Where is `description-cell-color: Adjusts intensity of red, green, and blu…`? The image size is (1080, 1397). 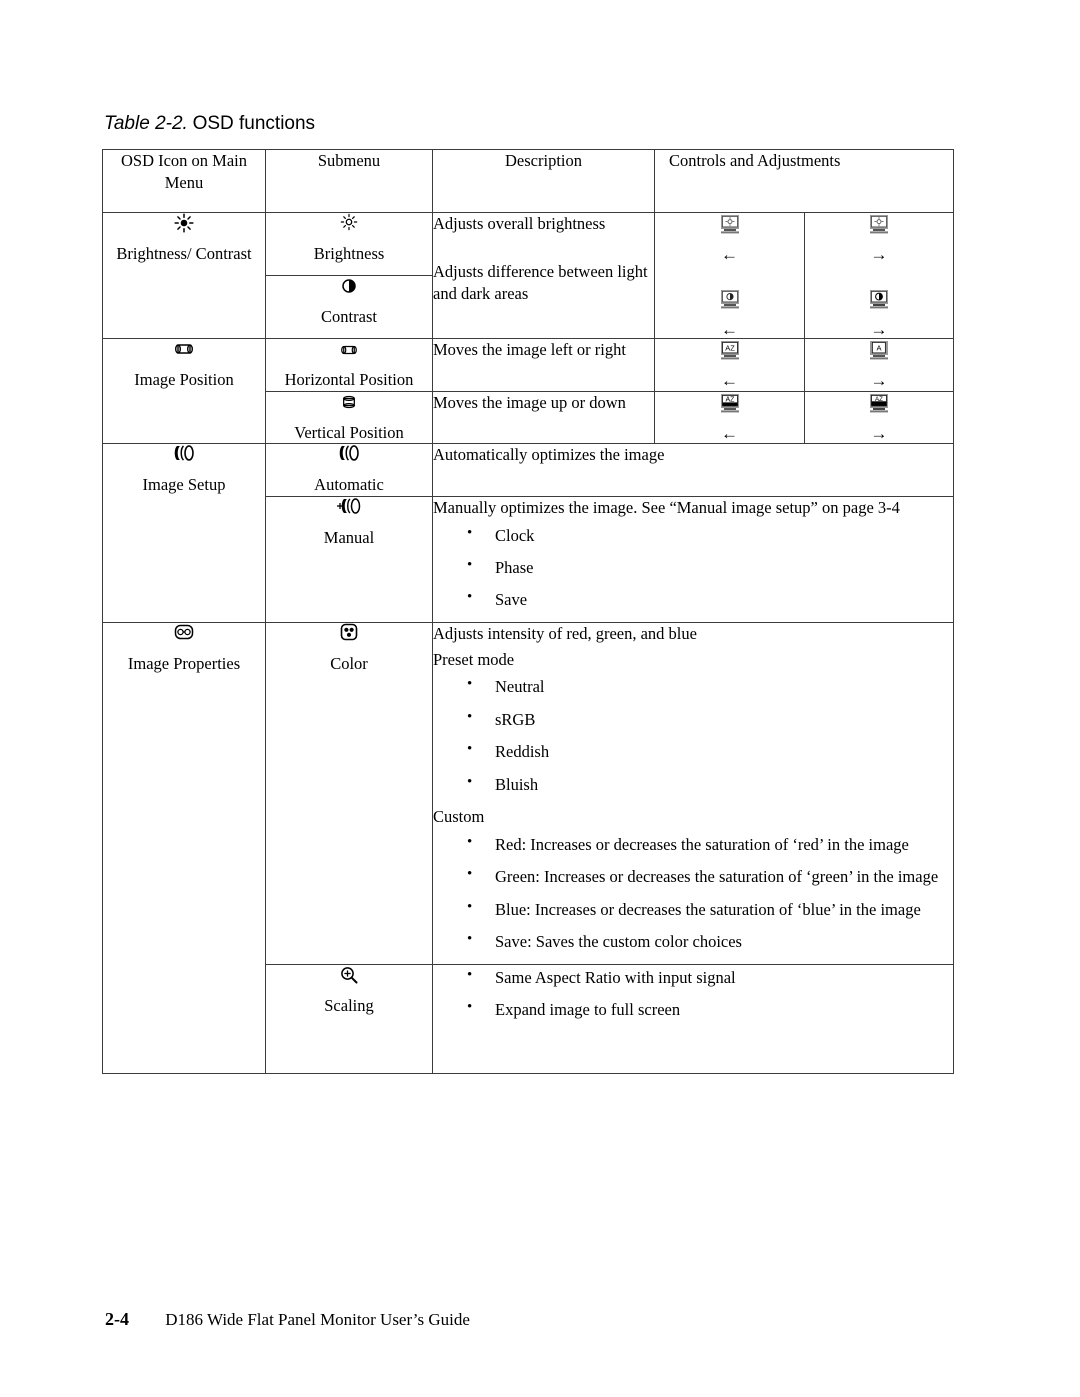
description-cell-color: Adjusts intensity of red, green, and blu… is located at coordinates (693, 793).